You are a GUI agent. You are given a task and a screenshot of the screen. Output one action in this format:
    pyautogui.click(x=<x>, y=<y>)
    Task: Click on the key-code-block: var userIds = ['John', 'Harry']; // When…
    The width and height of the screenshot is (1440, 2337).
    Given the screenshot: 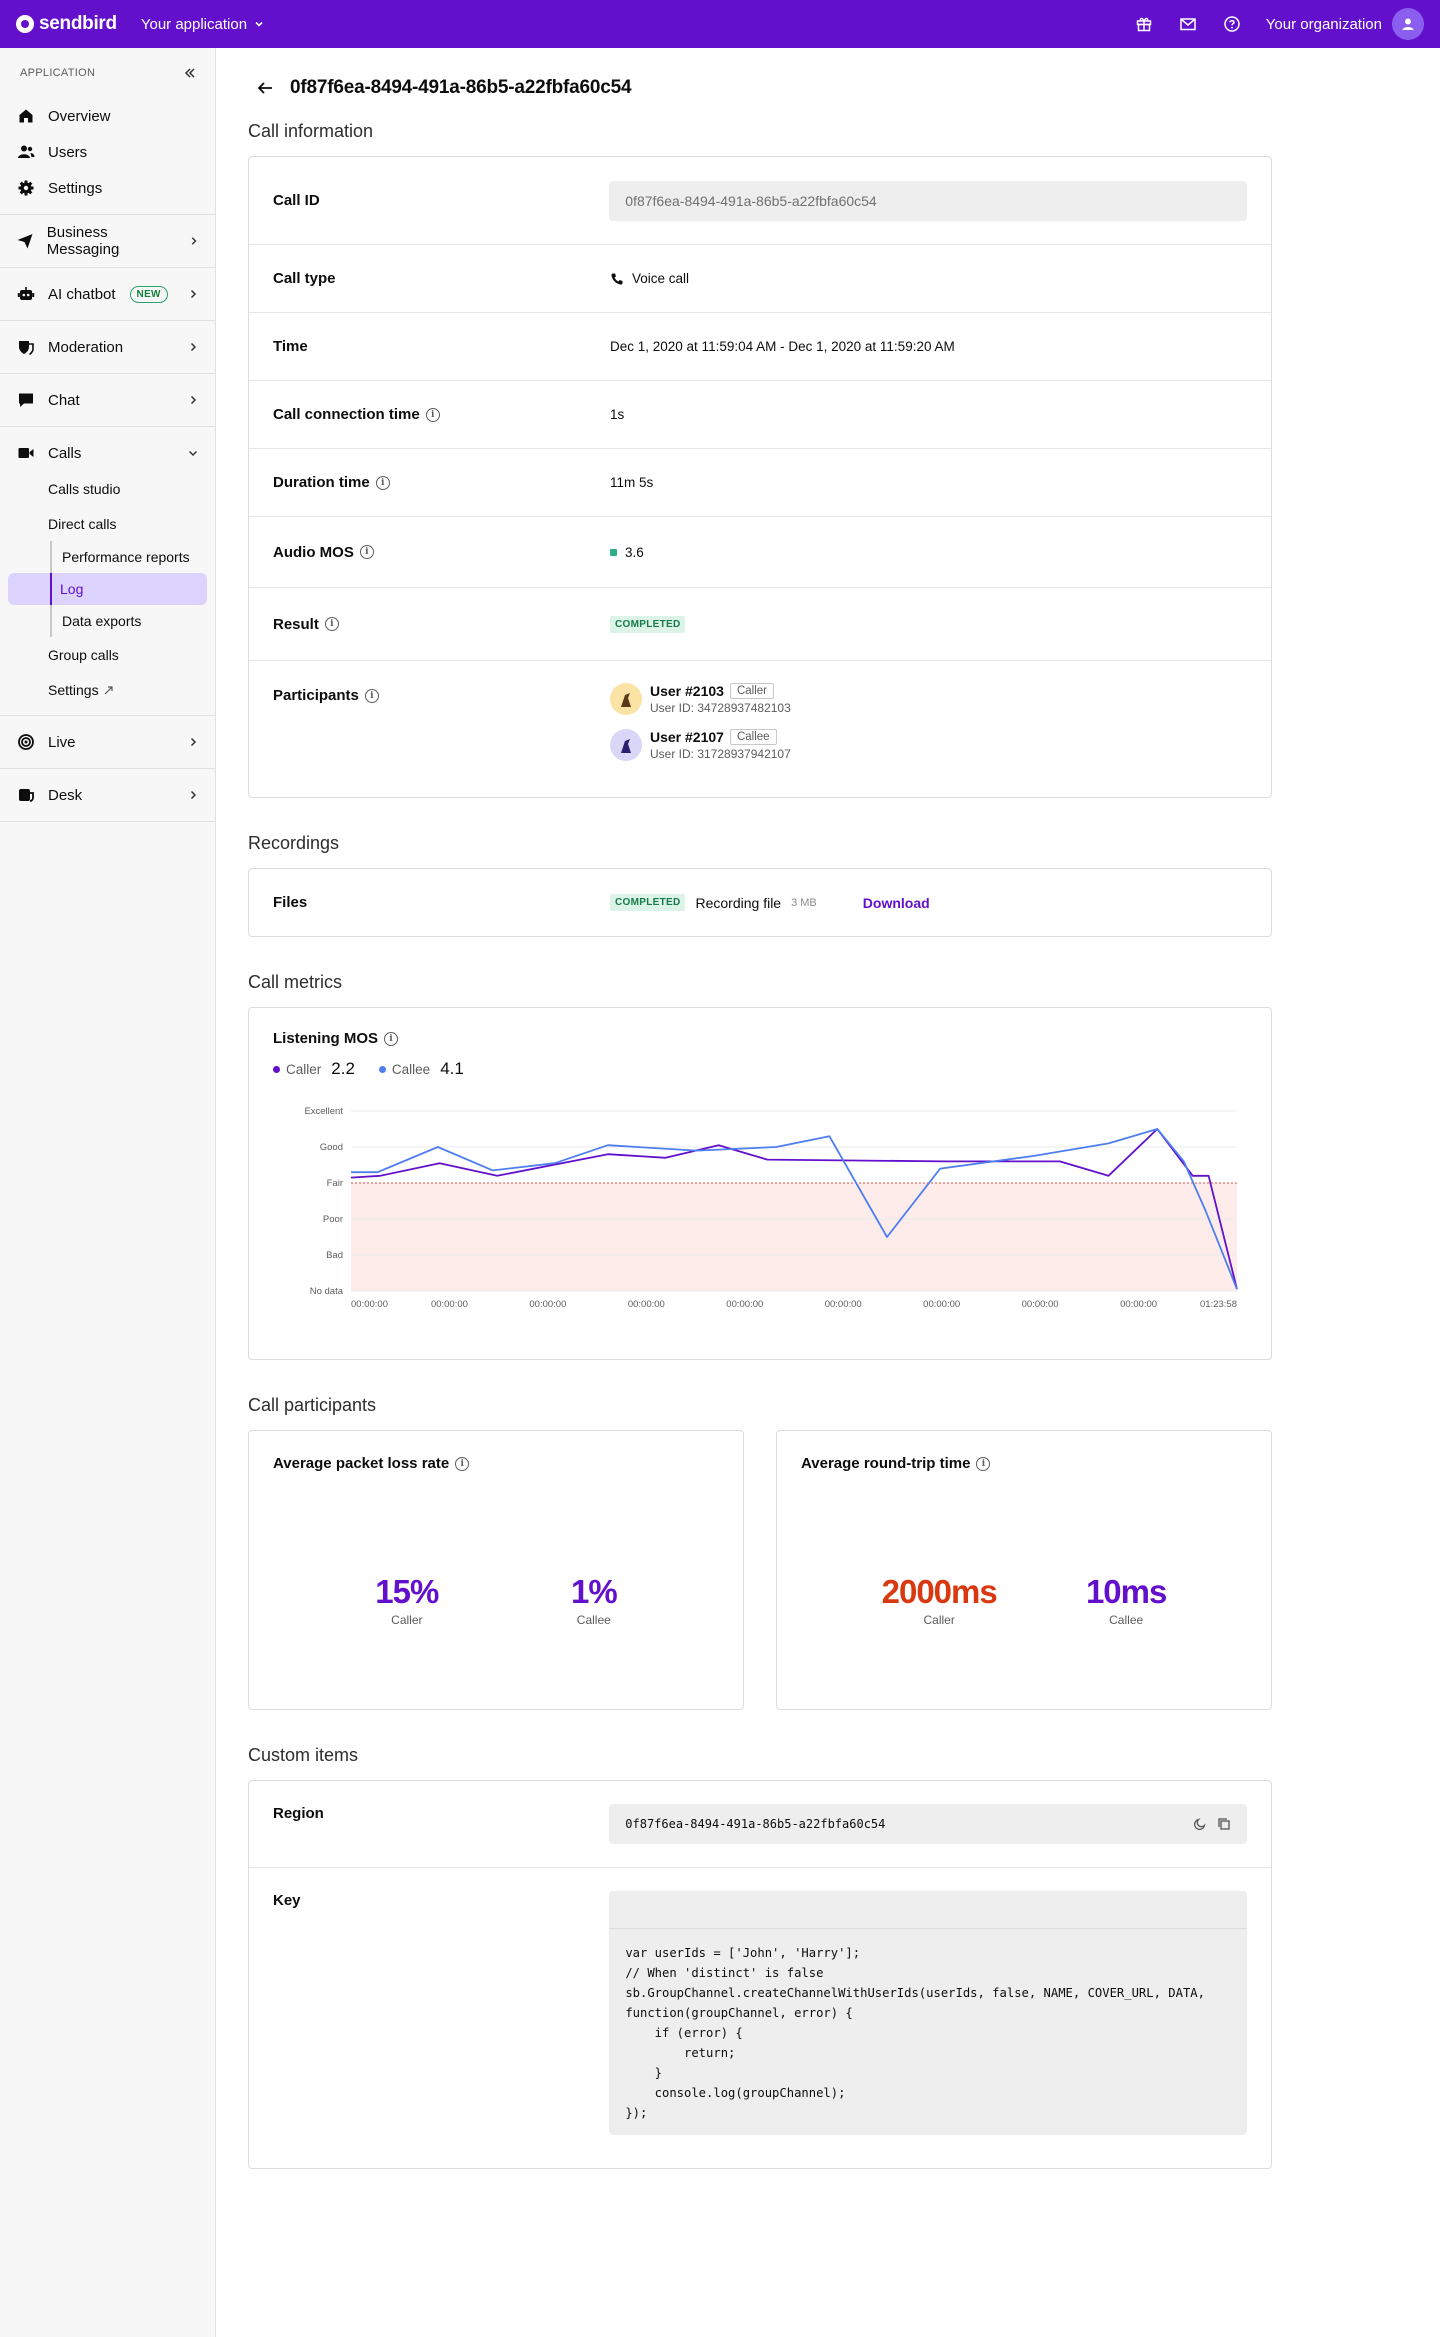 What is the action you would take?
    pyautogui.click(x=928, y=2013)
    